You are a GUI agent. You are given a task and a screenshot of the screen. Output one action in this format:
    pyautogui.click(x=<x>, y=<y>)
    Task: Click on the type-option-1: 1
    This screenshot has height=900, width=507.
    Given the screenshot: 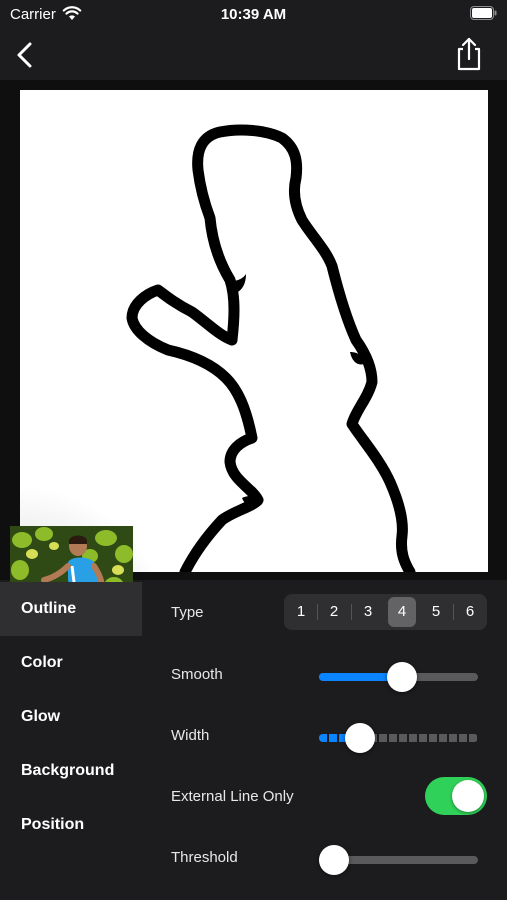 What is the action you would take?
    pyautogui.click(x=301, y=612)
    